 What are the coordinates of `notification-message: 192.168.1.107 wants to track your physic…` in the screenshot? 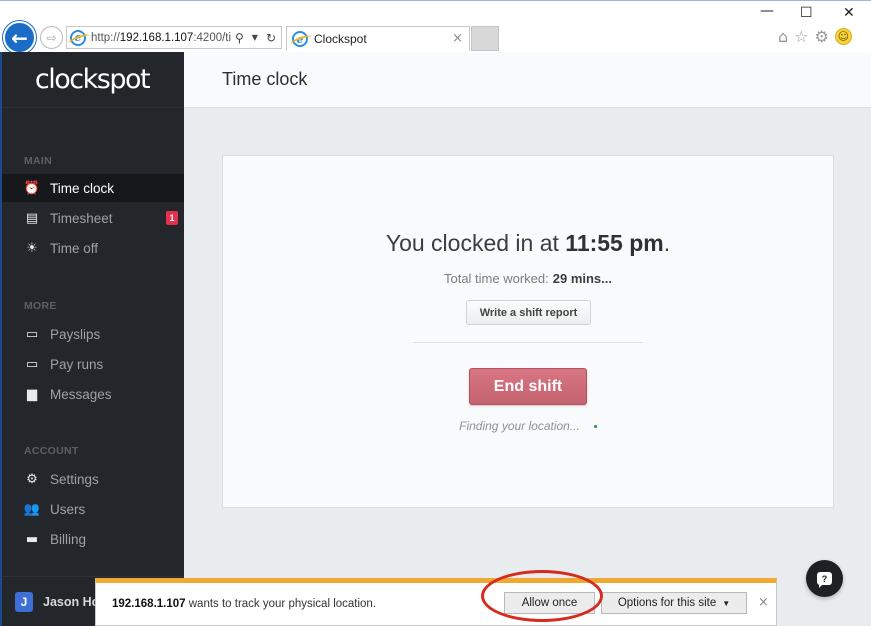 It's located at (244, 604).